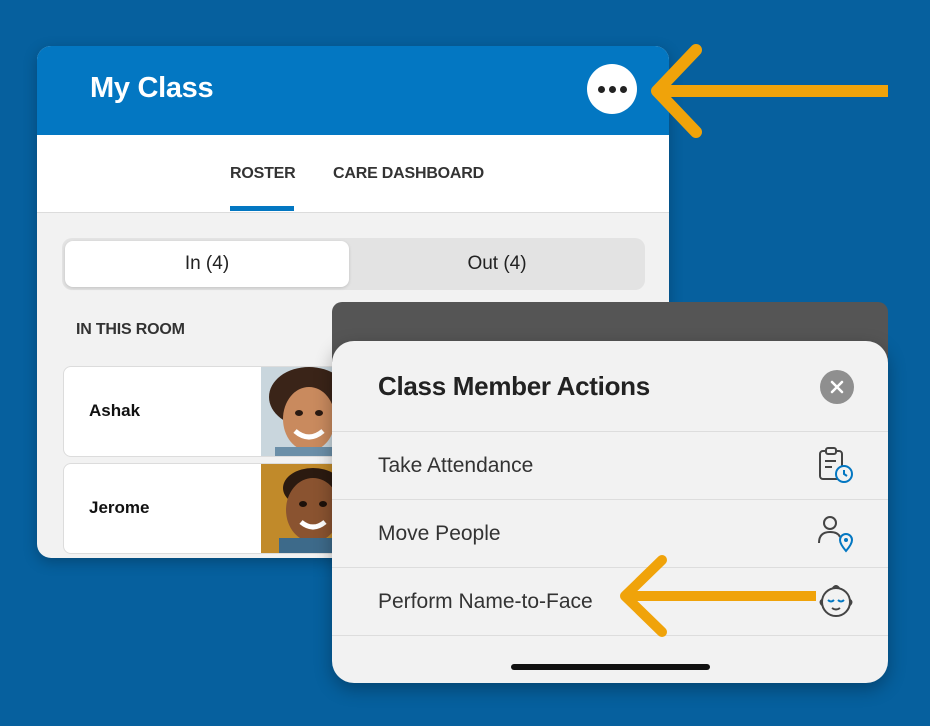 This screenshot has height=726, width=930. What do you see at coordinates (514, 386) in the screenshot?
I see `sheet-title: Class Member Actions` at bounding box center [514, 386].